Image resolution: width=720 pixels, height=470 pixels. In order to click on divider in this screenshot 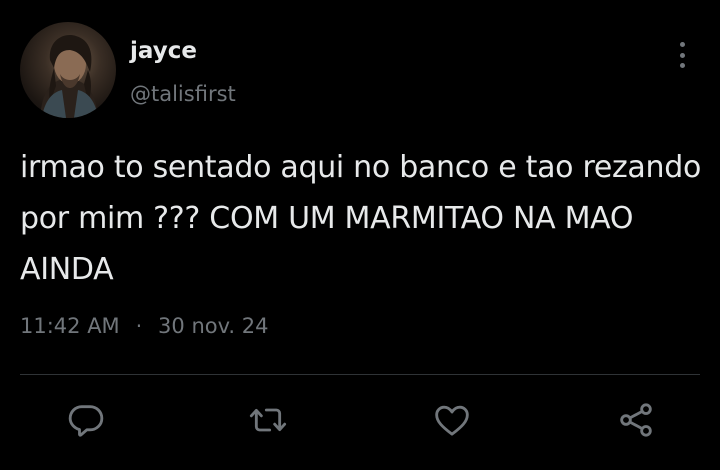, I will do `click(360, 374)`.